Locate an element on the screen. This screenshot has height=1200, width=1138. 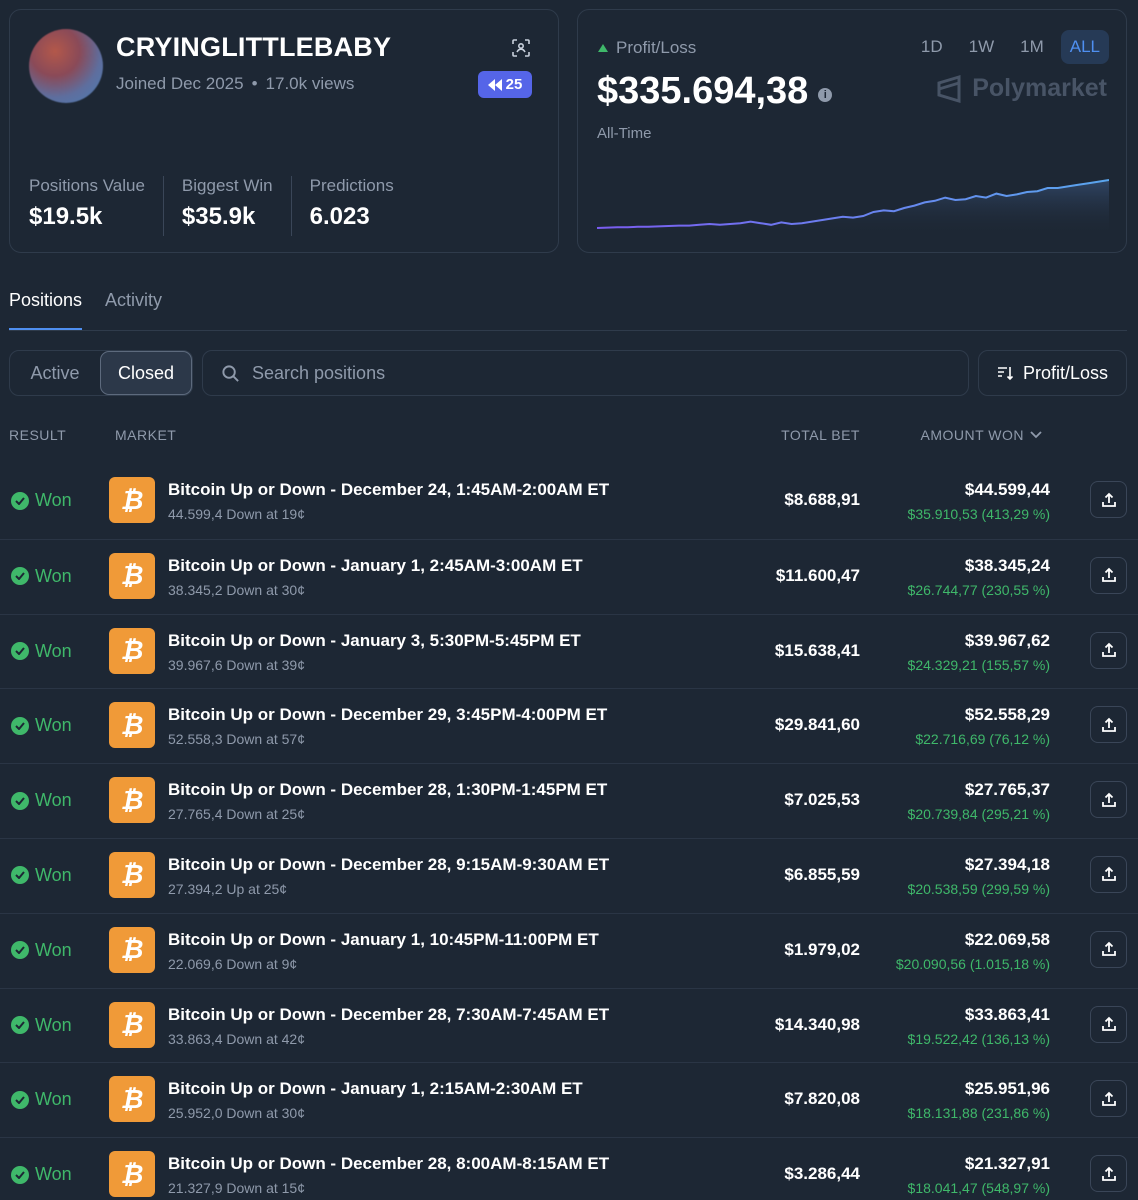
sort-icon is located at coordinates (1005, 374).